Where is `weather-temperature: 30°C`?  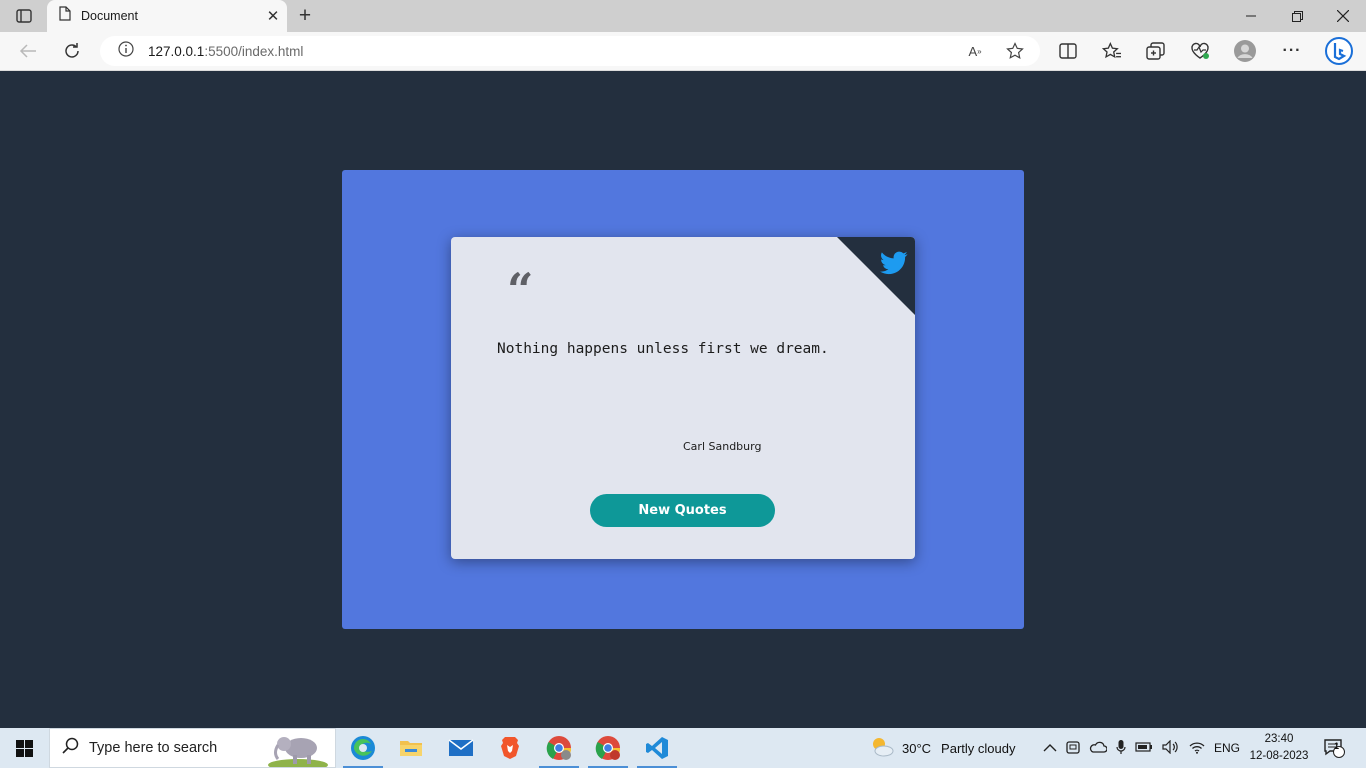 weather-temperature: 30°C is located at coordinates (917, 748).